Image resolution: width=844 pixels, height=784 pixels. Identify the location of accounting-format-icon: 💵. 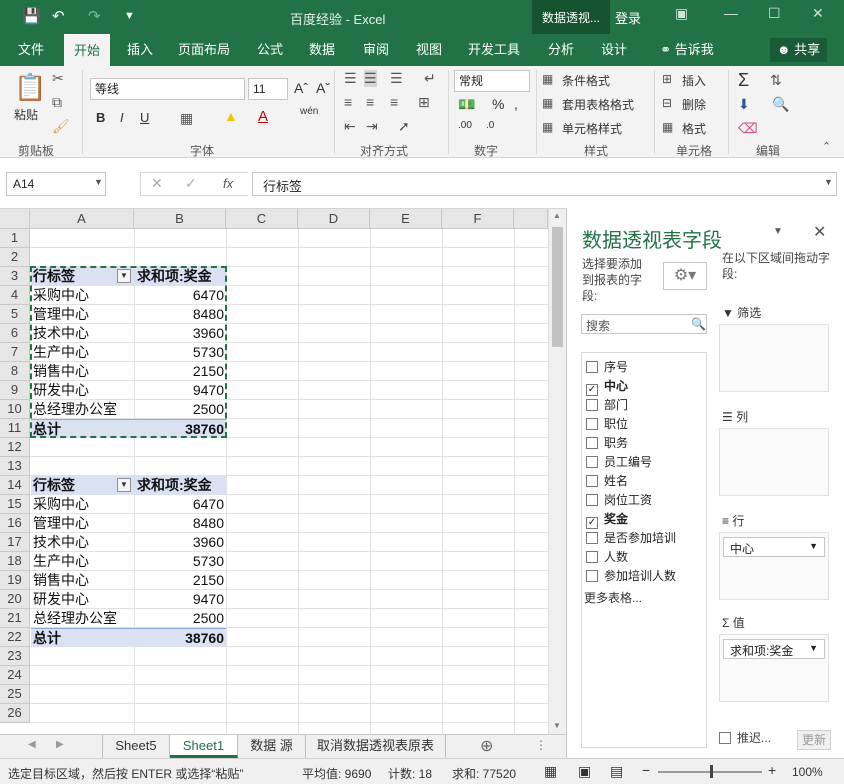
(466, 104).